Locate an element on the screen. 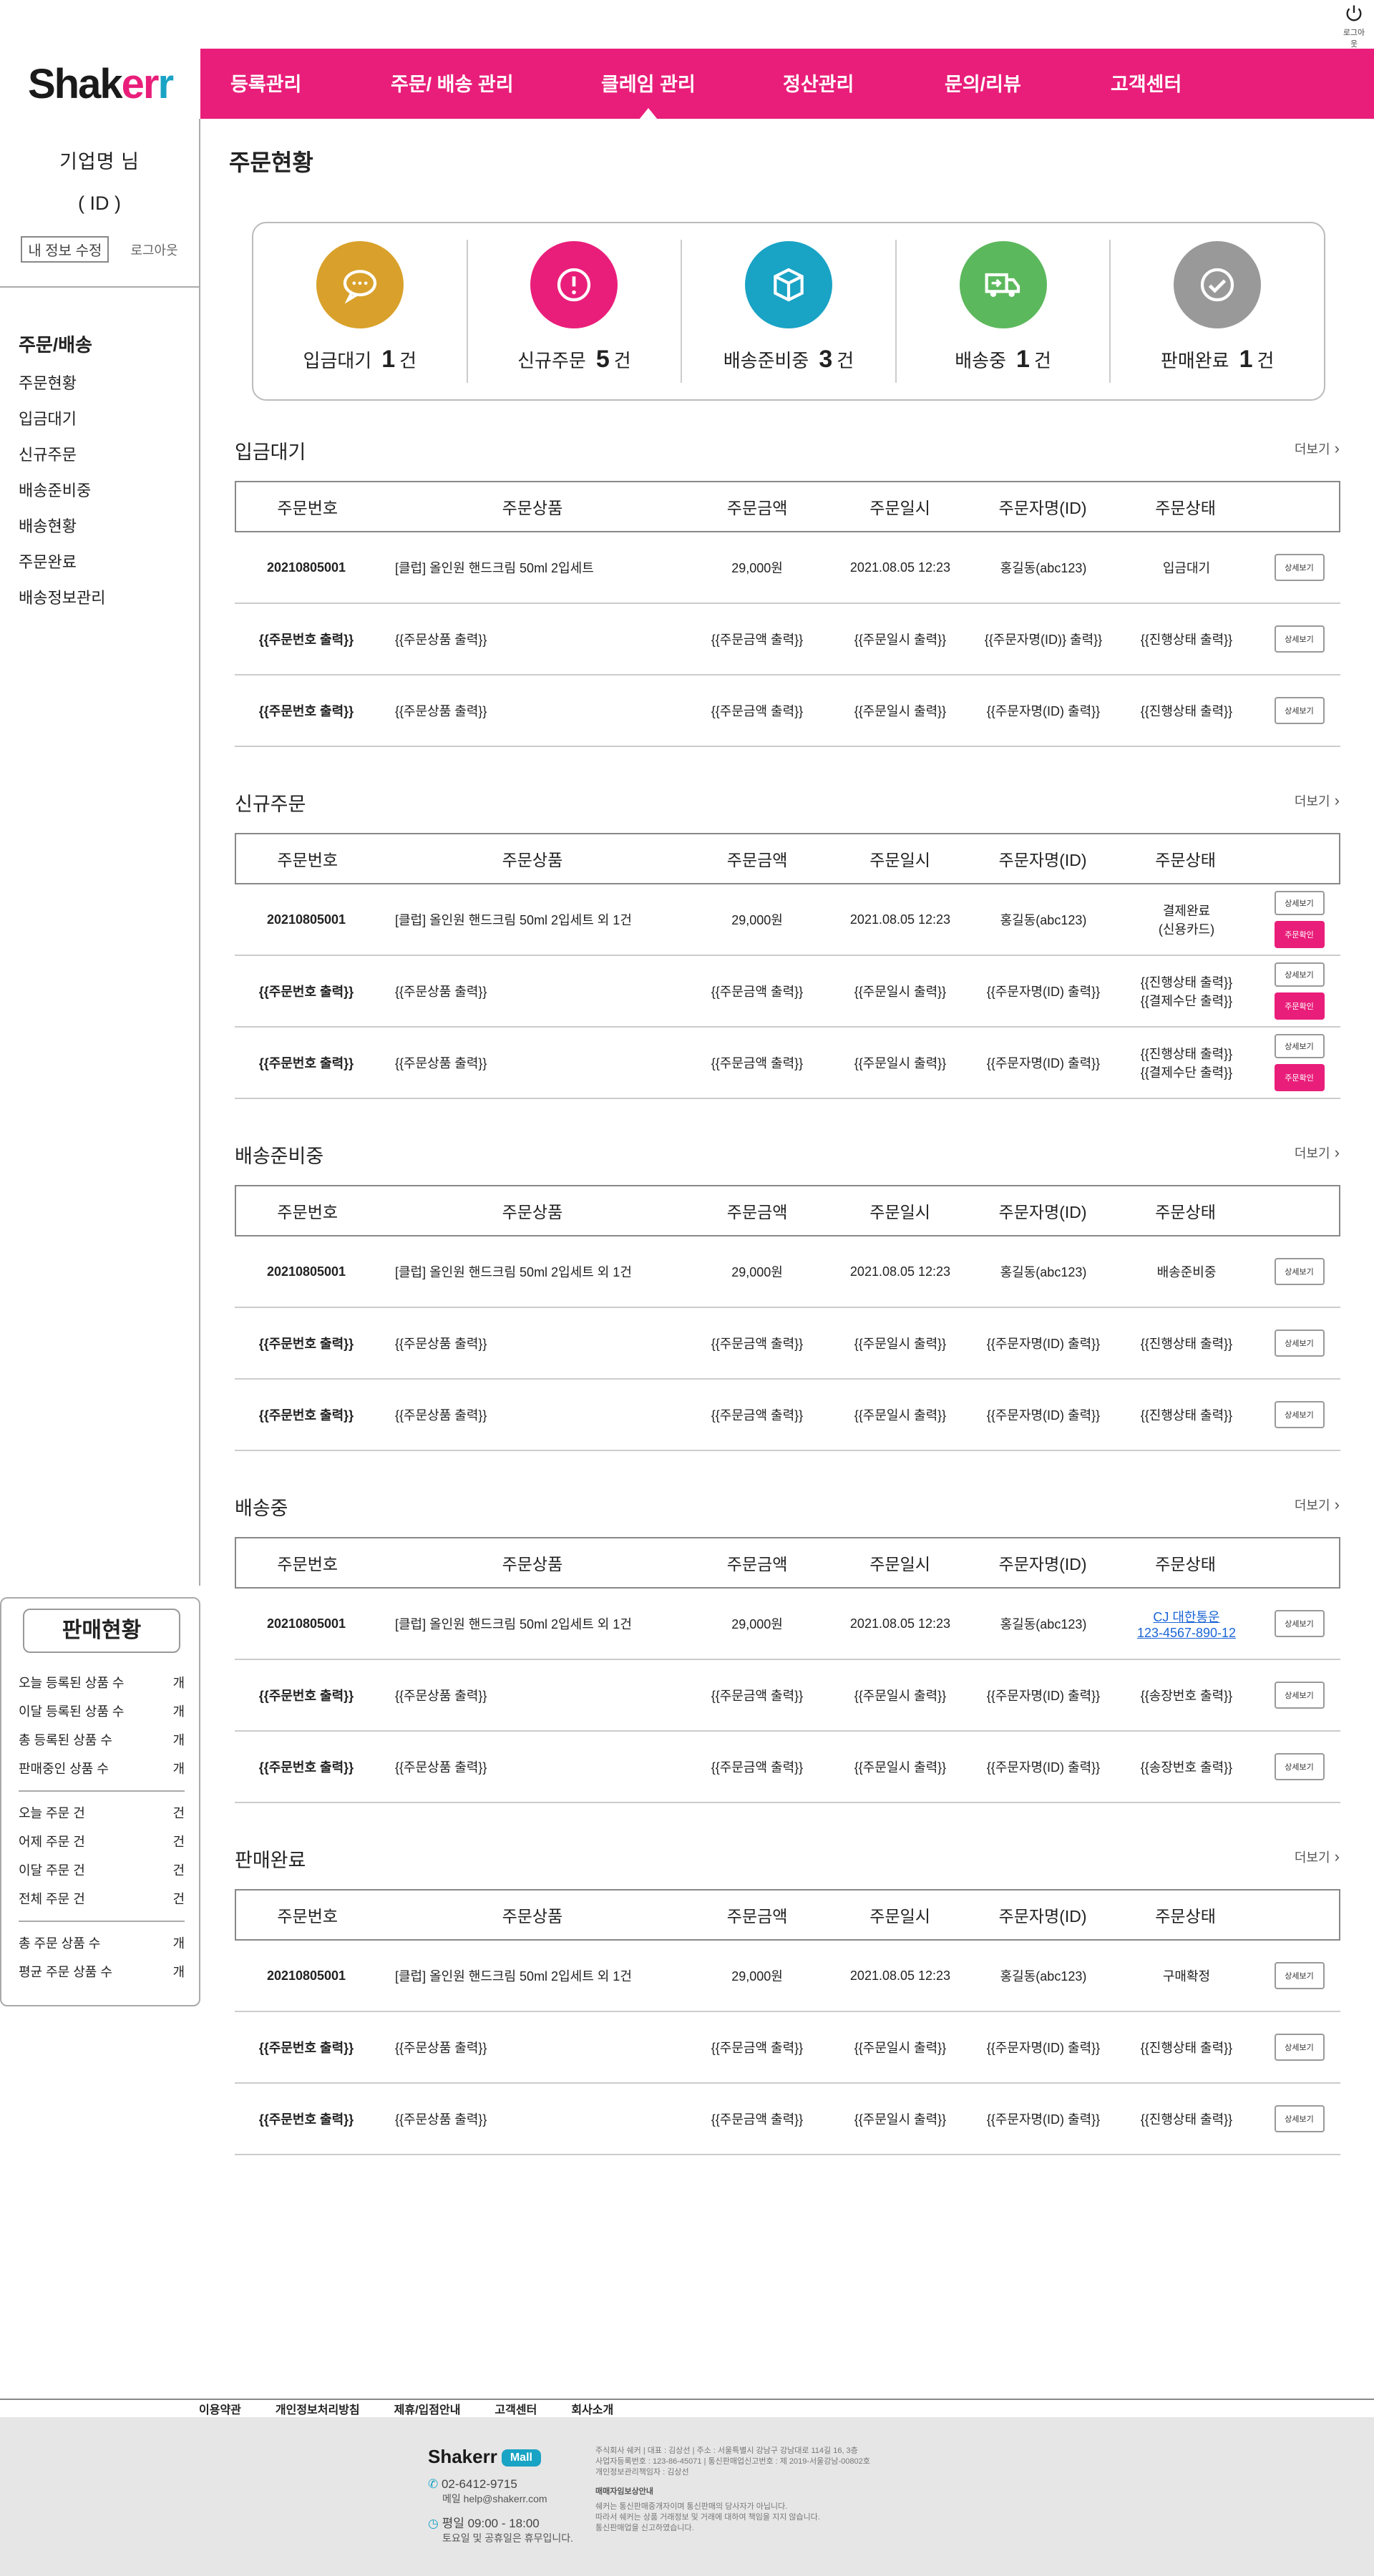 Image resolution: width=1374 pixels, height=2576 pixels. cell-no: {{주문번호 출력}} is located at coordinates (306, 640).